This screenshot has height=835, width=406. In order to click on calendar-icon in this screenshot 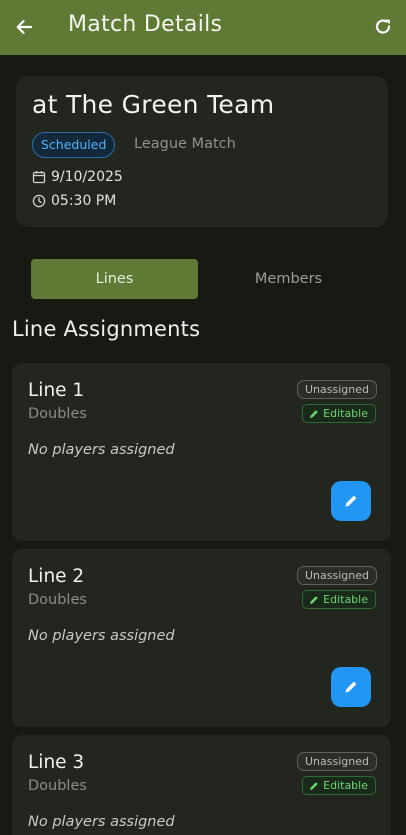, I will do `click(39, 177)`.